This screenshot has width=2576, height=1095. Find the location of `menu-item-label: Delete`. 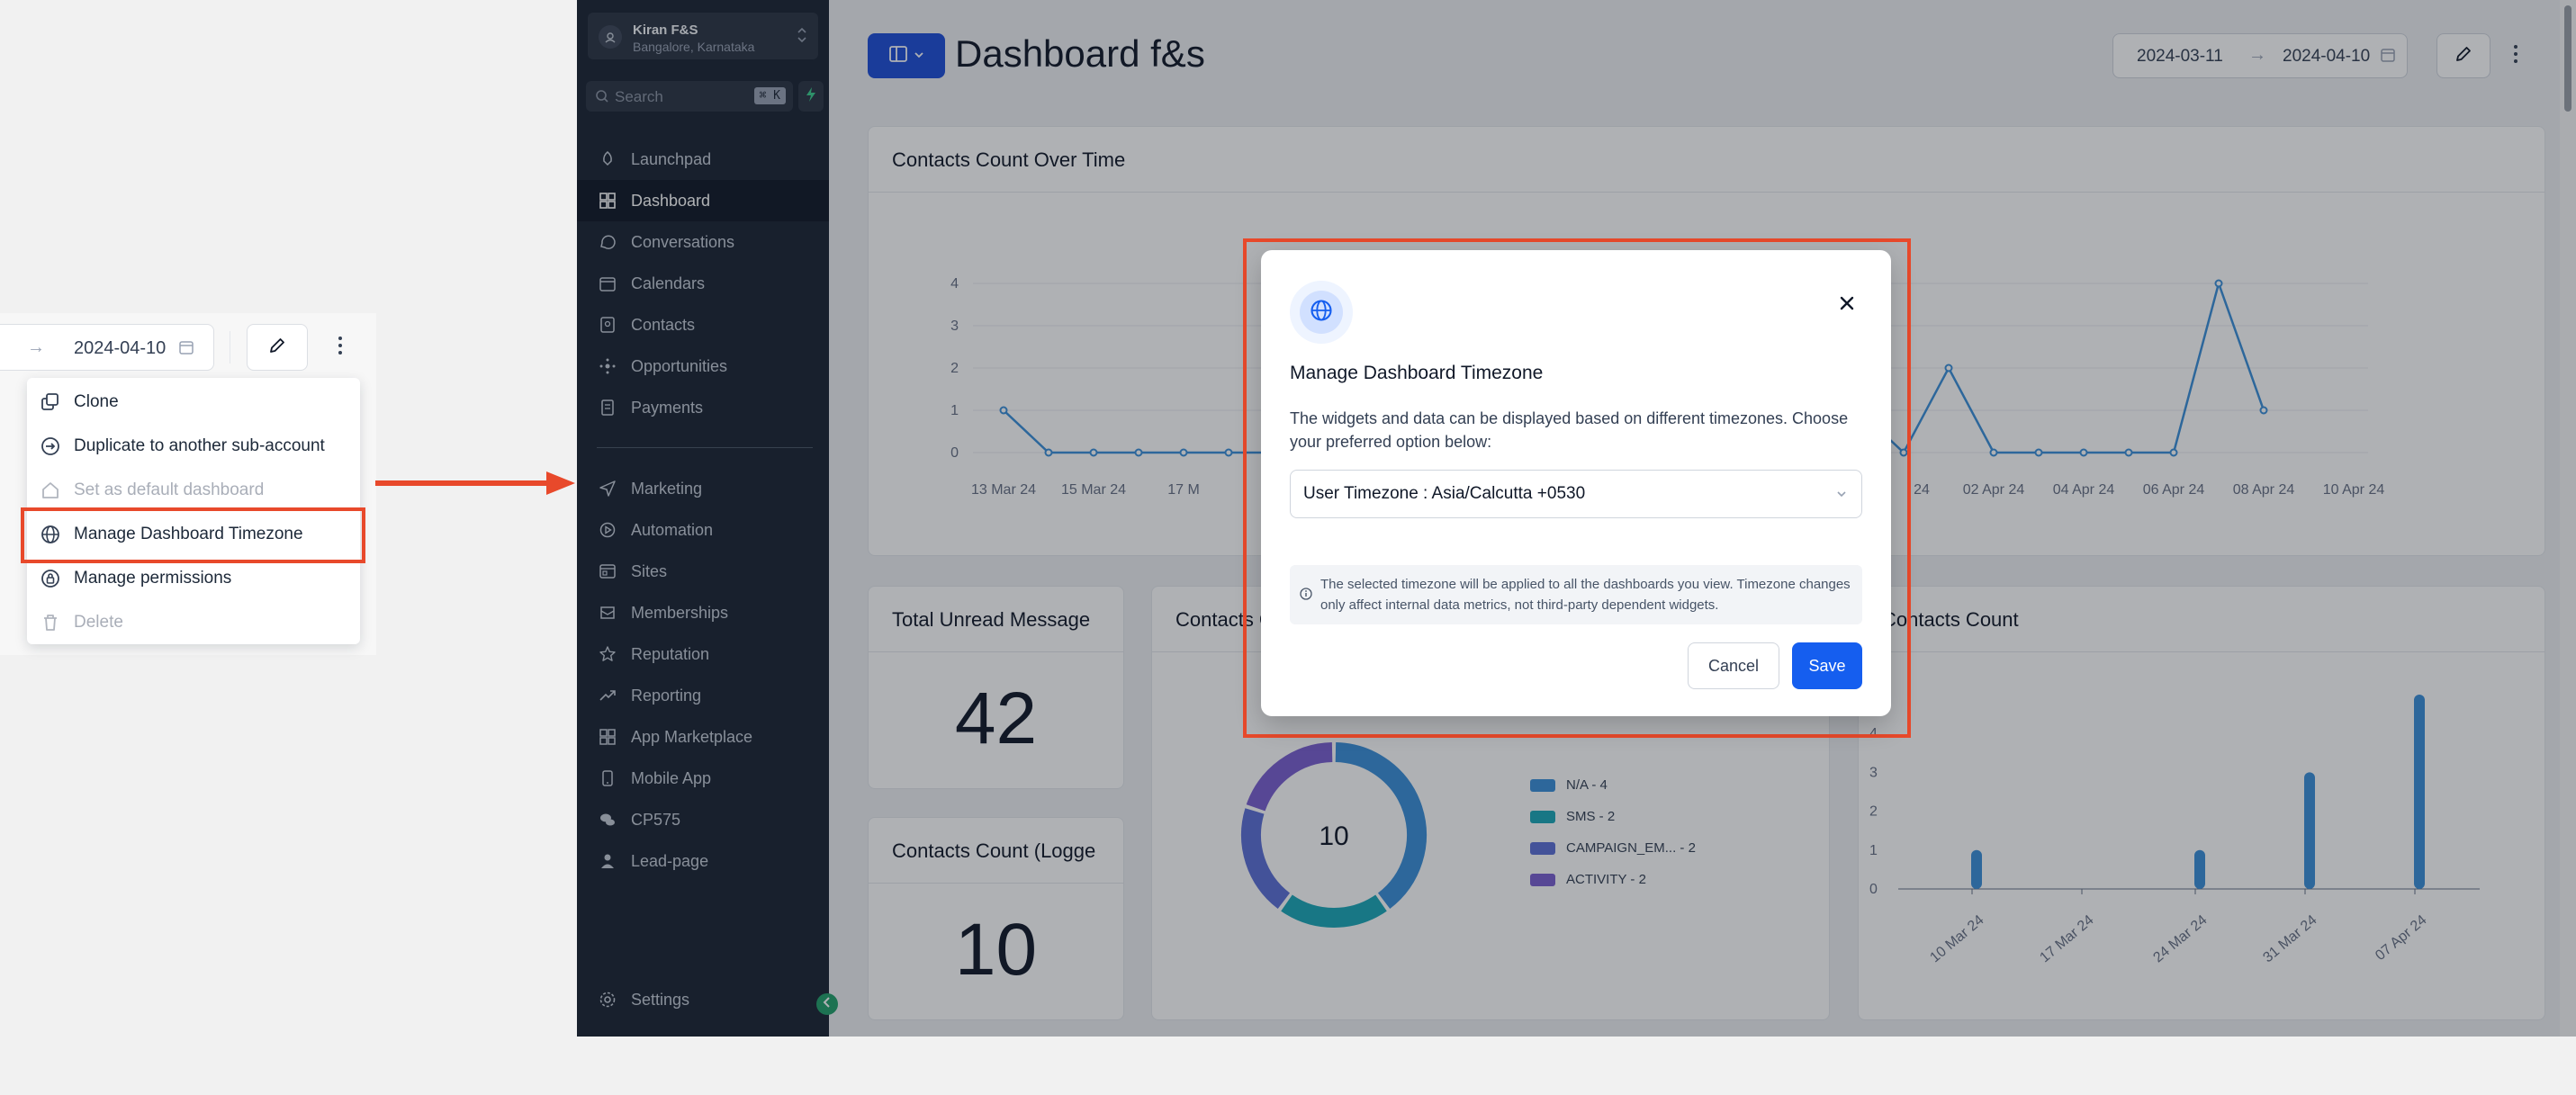

menu-item-label: Delete is located at coordinates (98, 622).